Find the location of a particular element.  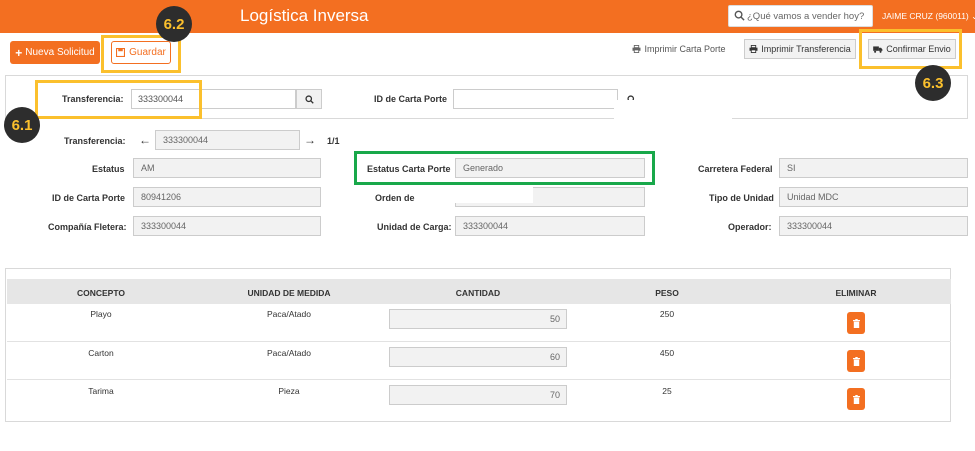

operador-field: 333300044 is located at coordinates (873, 226).